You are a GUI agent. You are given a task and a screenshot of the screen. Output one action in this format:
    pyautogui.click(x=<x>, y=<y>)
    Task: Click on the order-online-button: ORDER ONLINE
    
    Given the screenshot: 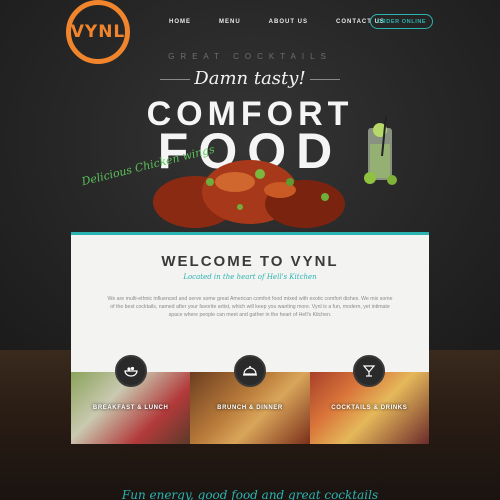 What is the action you would take?
    pyautogui.click(x=401, y=21)
    